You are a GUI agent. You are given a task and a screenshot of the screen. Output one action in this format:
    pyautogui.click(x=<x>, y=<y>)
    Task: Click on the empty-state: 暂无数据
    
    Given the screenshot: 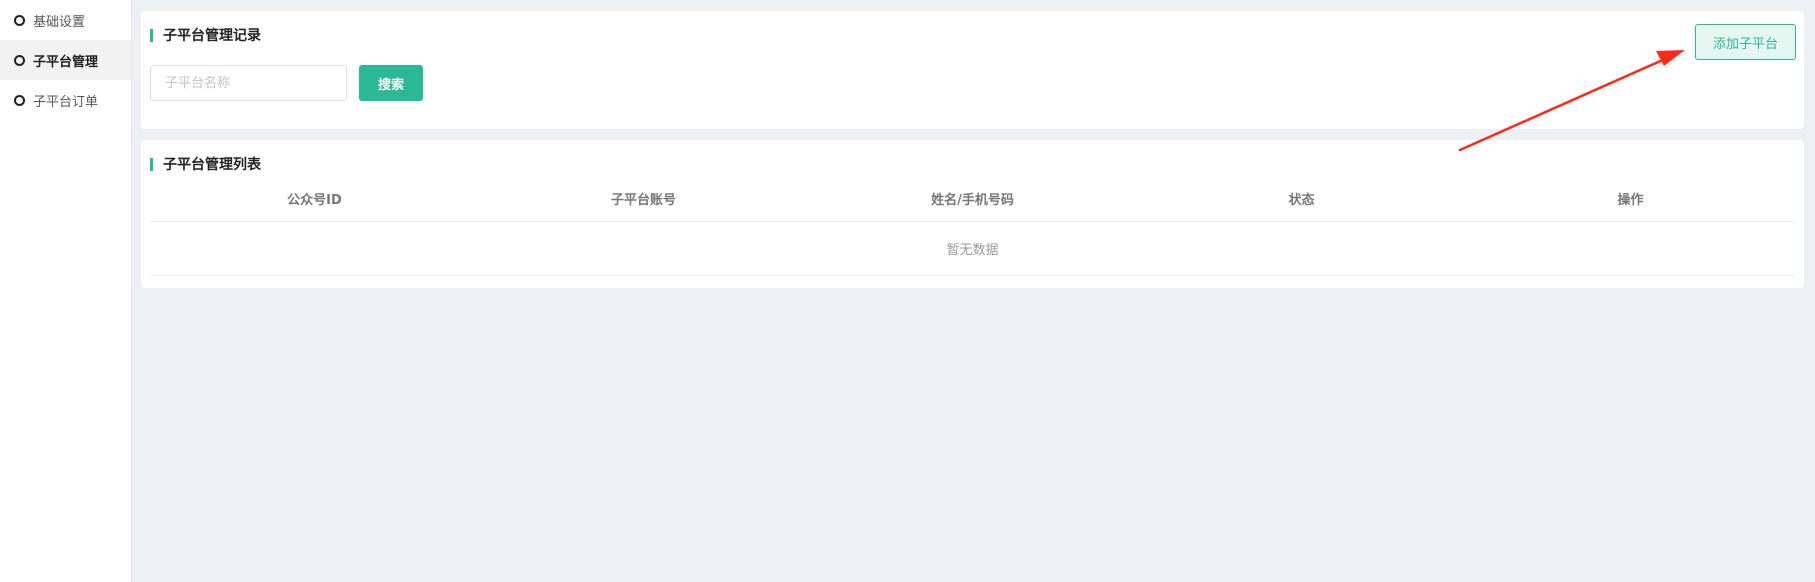 What is the action you would take?
    pyautogui.click(x=972, y=249)
    